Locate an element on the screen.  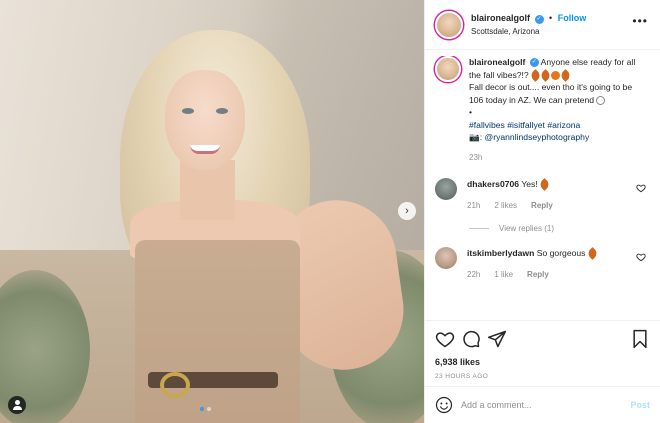
view-replies-button: View replies (1) is located at coordinates (559, 228).